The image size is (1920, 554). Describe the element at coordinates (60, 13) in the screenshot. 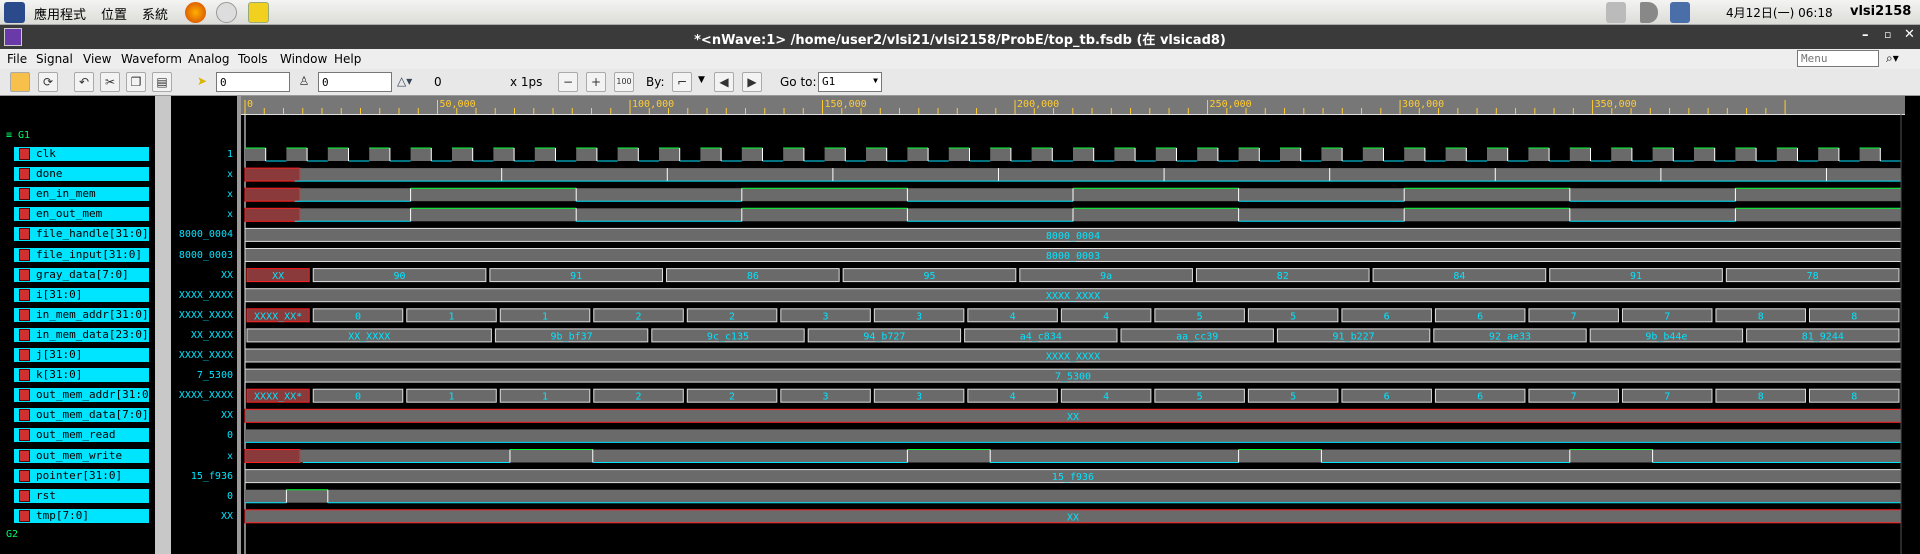

I see `applications-menu: 應用程式` at that location.